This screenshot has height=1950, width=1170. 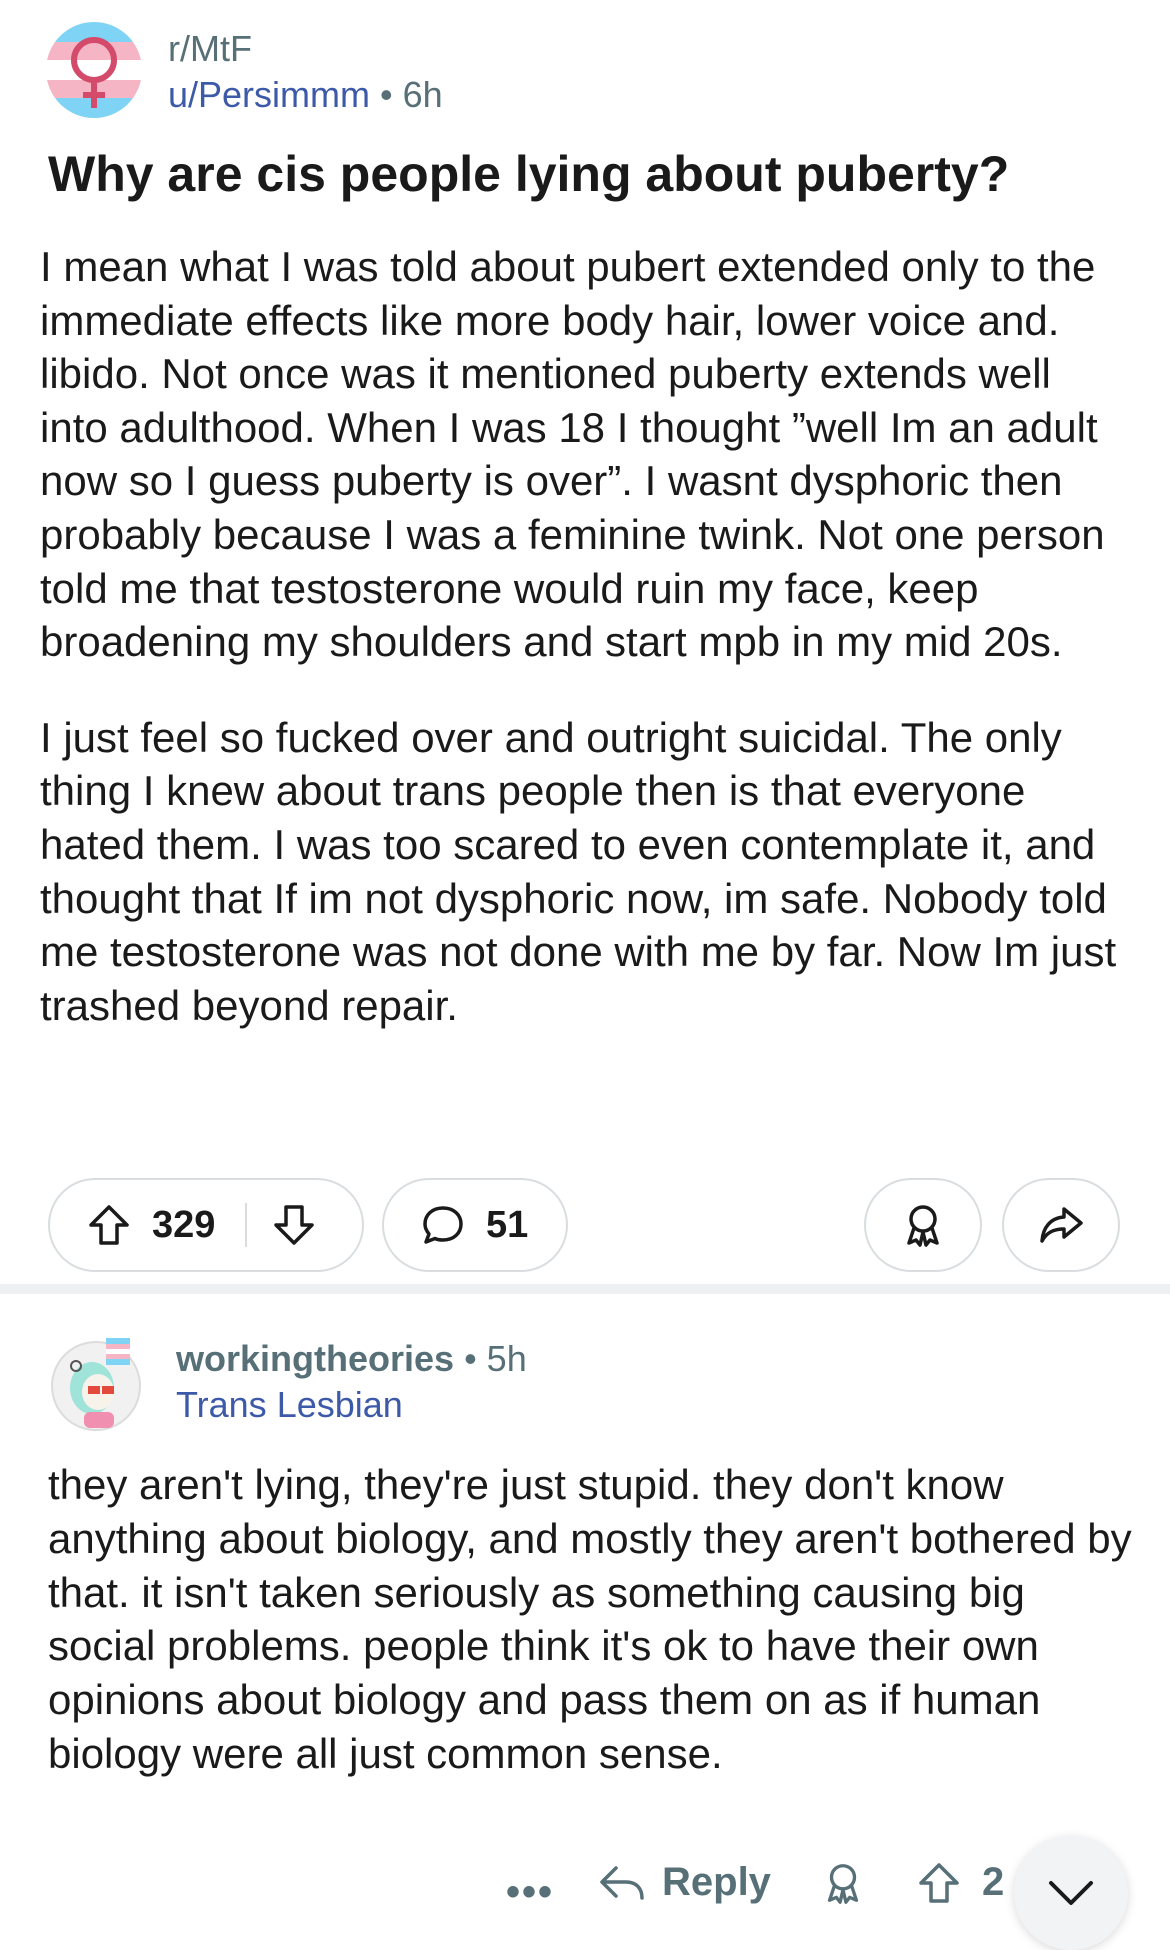 What do you see at coordinates (246, 1225) in the screenshot?
I see `vote-separator` at bounding box center [246, 1225].